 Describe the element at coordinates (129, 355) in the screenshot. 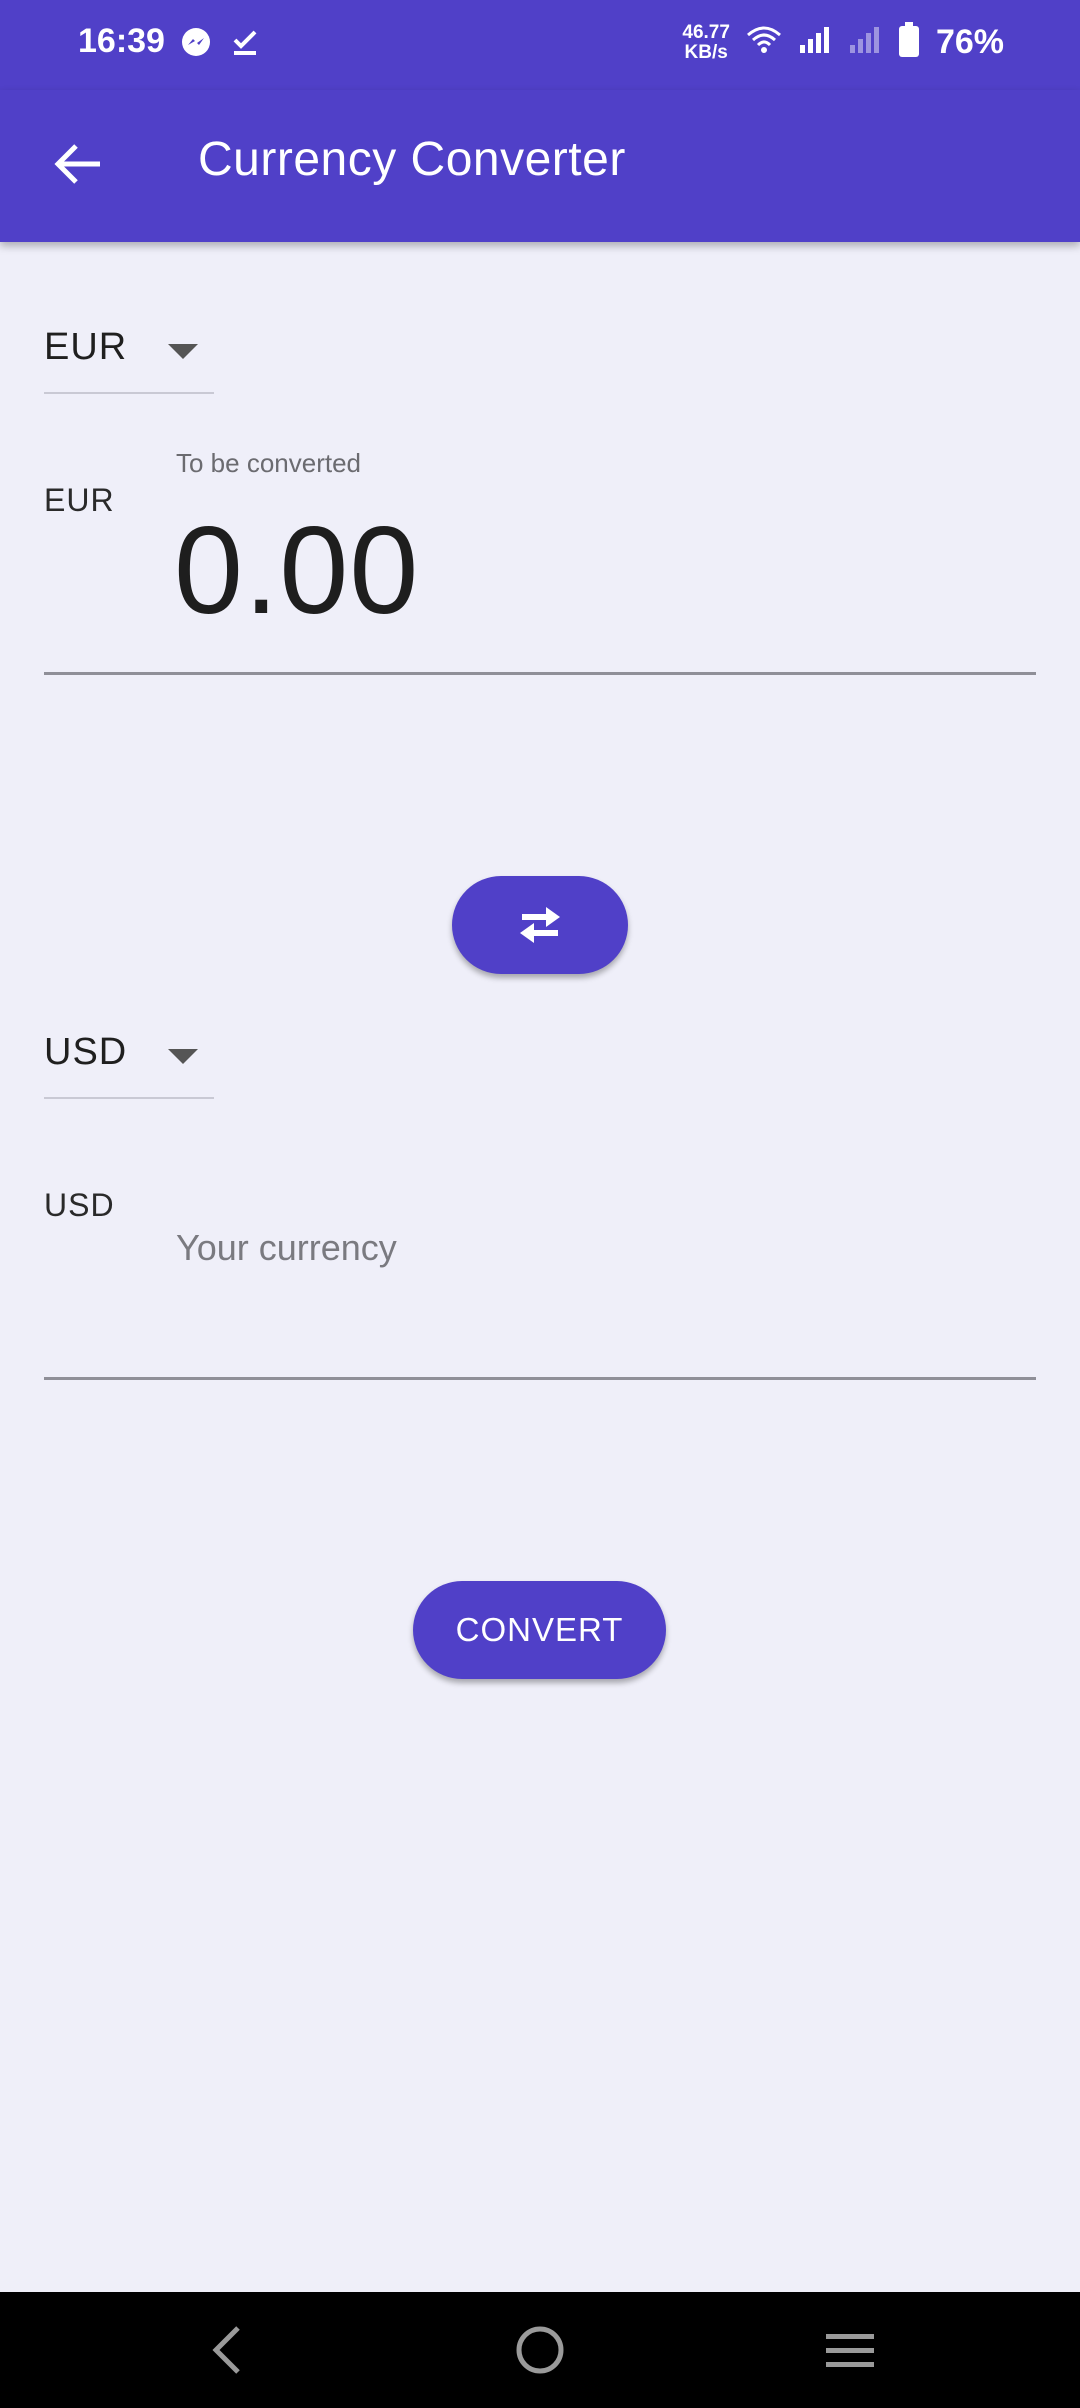

I see `from-currency-dropdown: EUR` at that location.